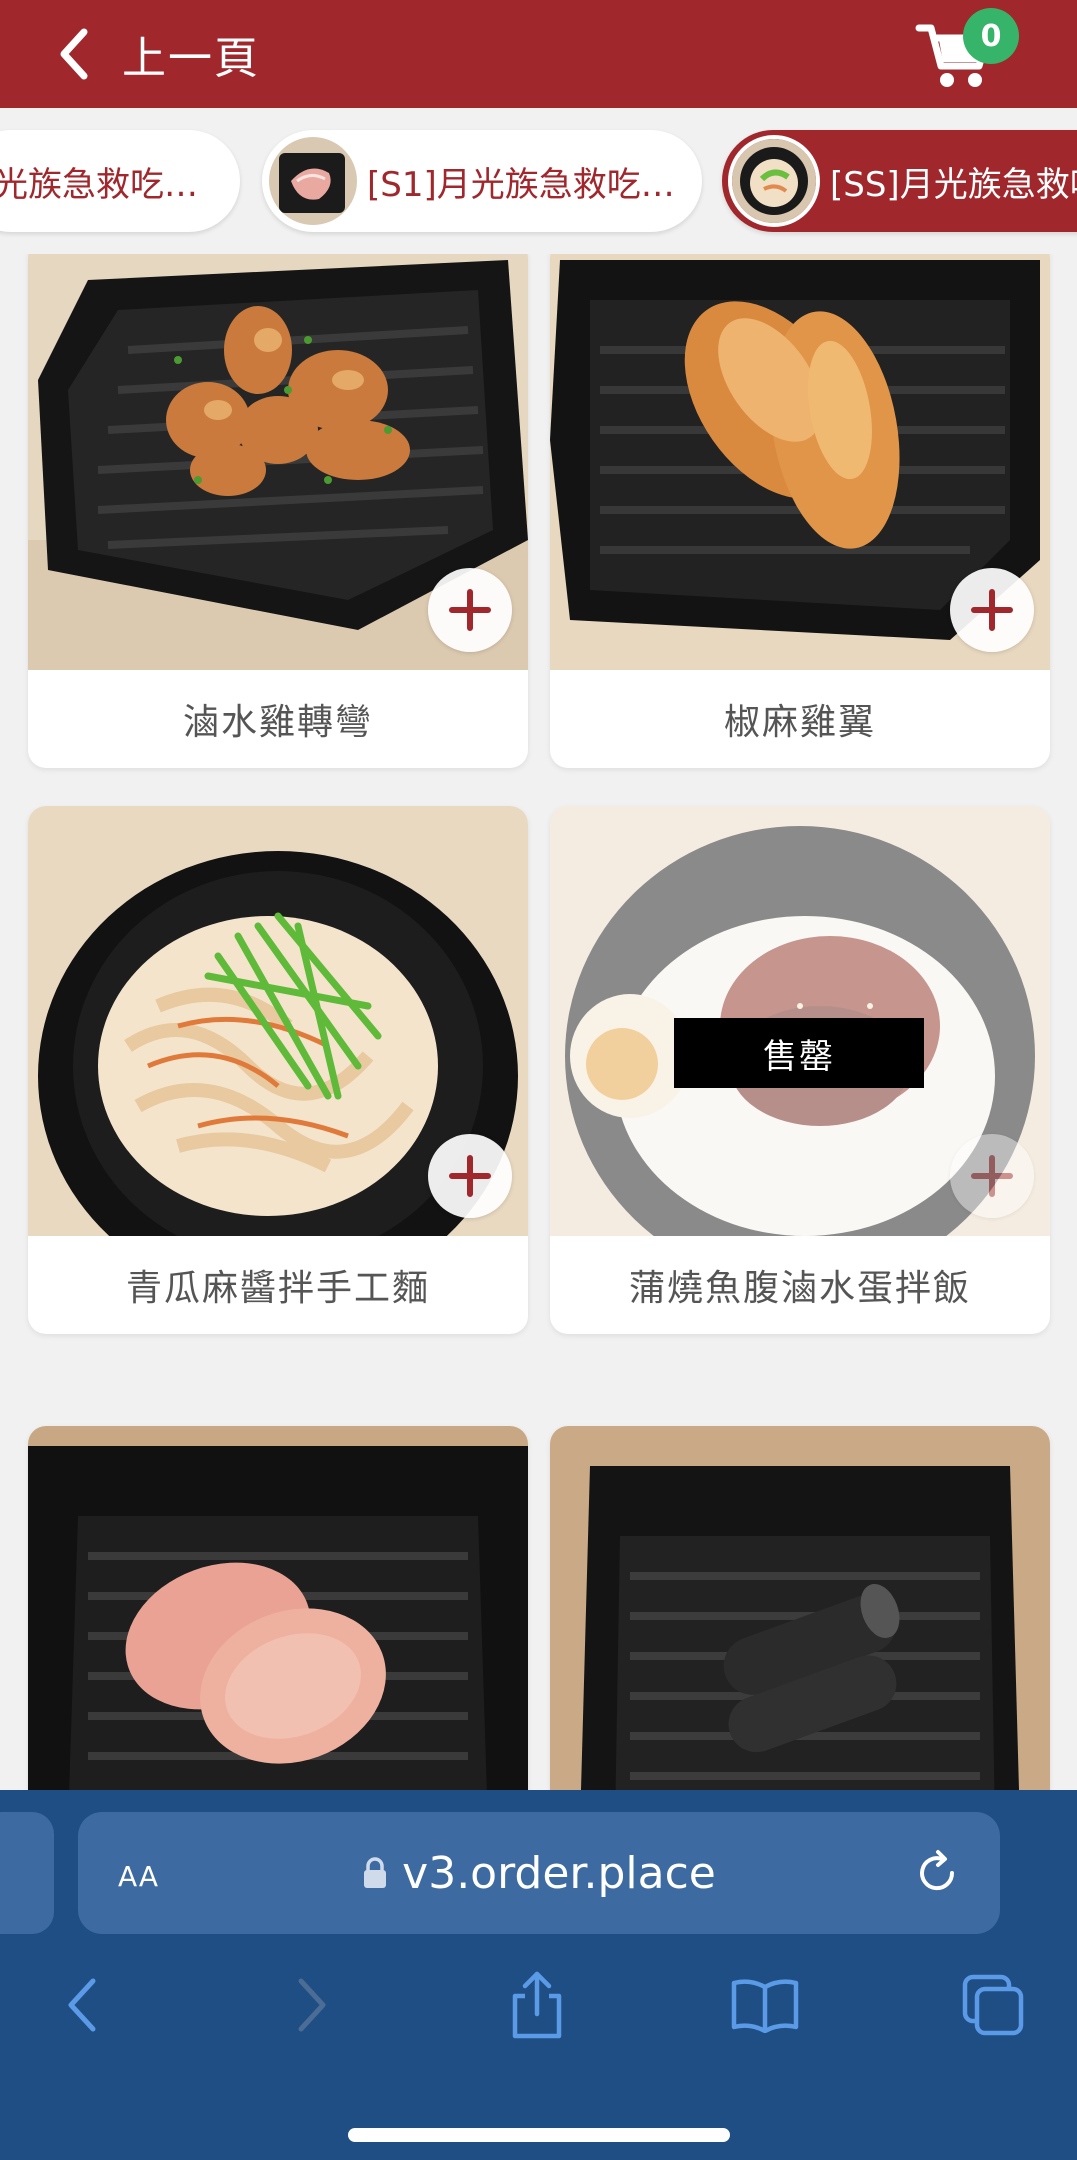  I want to click on browser-back-button, so click(81, 2005).